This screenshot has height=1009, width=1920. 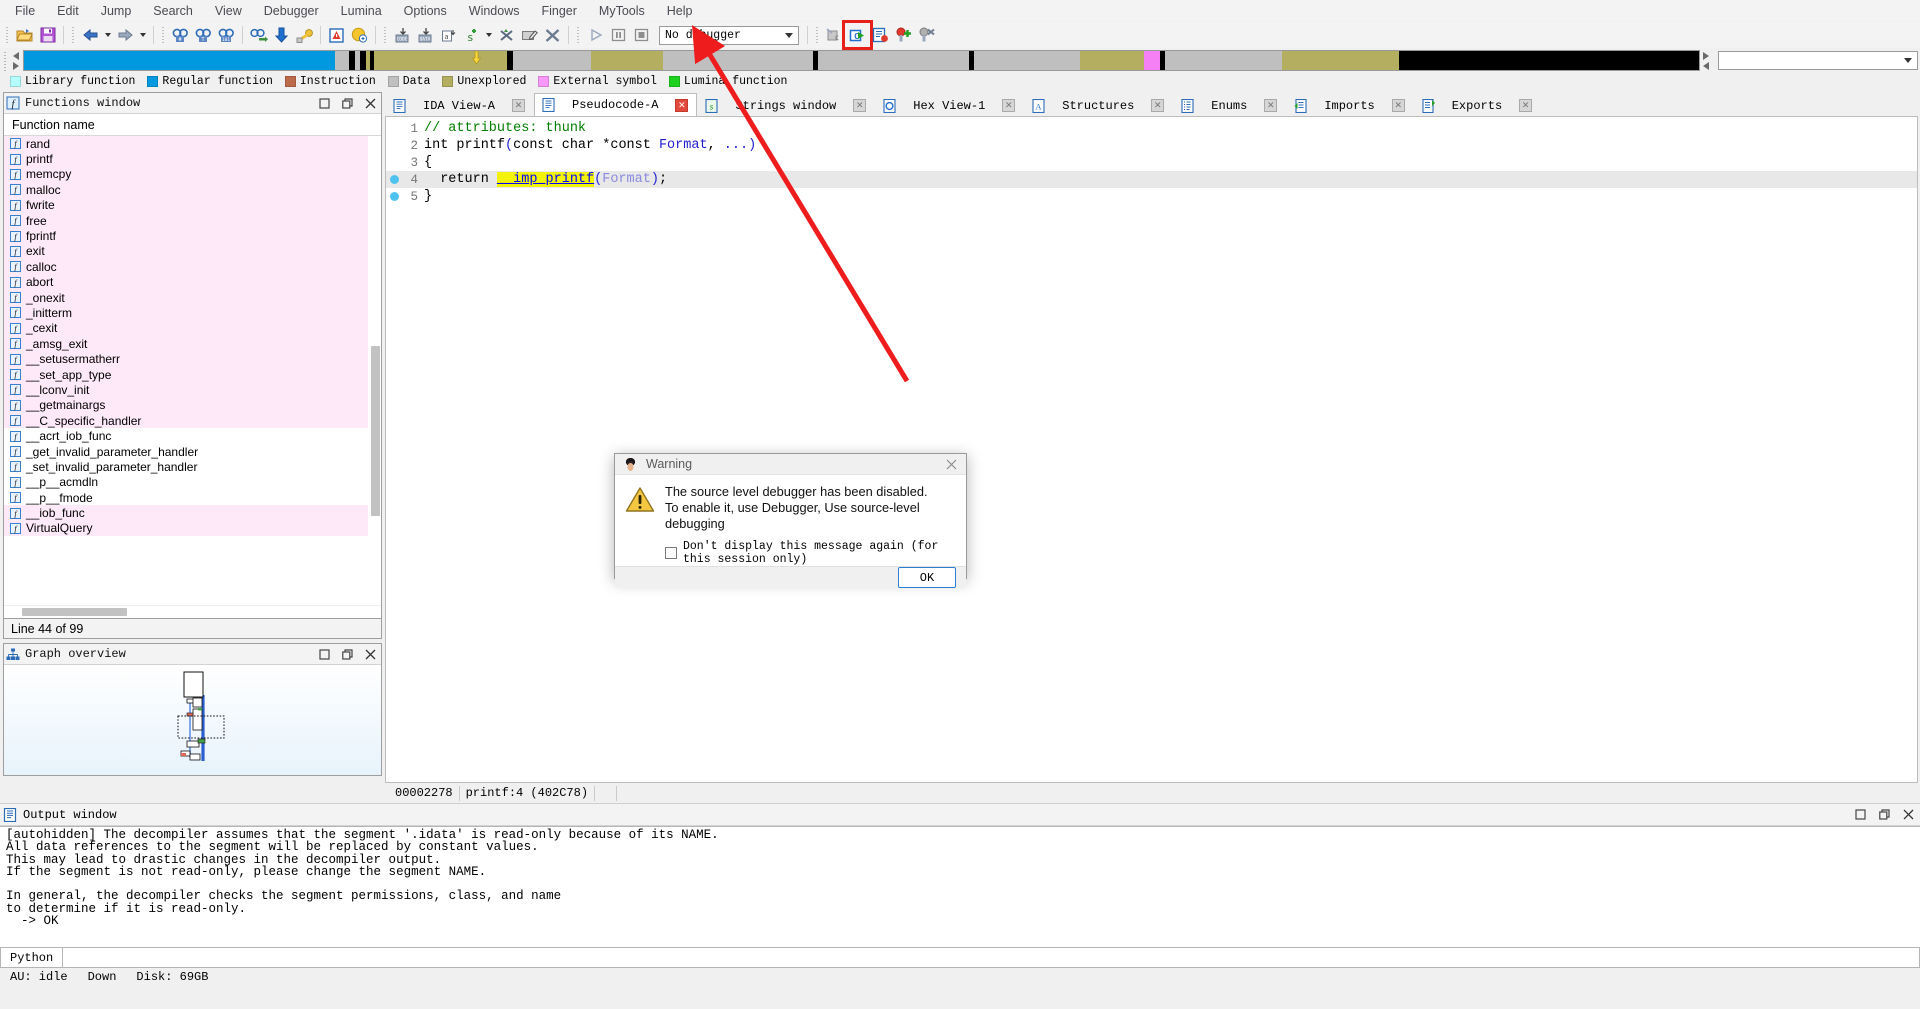 I want to click on search-bytes-icon: 101, so click(x=226, y=35).